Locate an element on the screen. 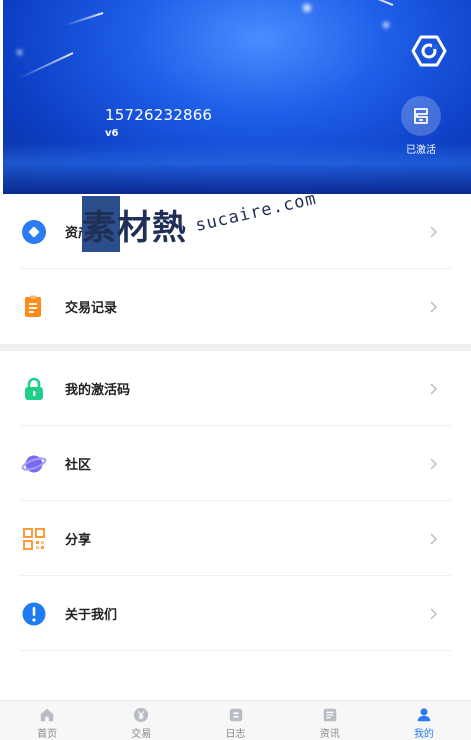  menu-item-label: 我的激活码 is located at coordinates (98, 390).